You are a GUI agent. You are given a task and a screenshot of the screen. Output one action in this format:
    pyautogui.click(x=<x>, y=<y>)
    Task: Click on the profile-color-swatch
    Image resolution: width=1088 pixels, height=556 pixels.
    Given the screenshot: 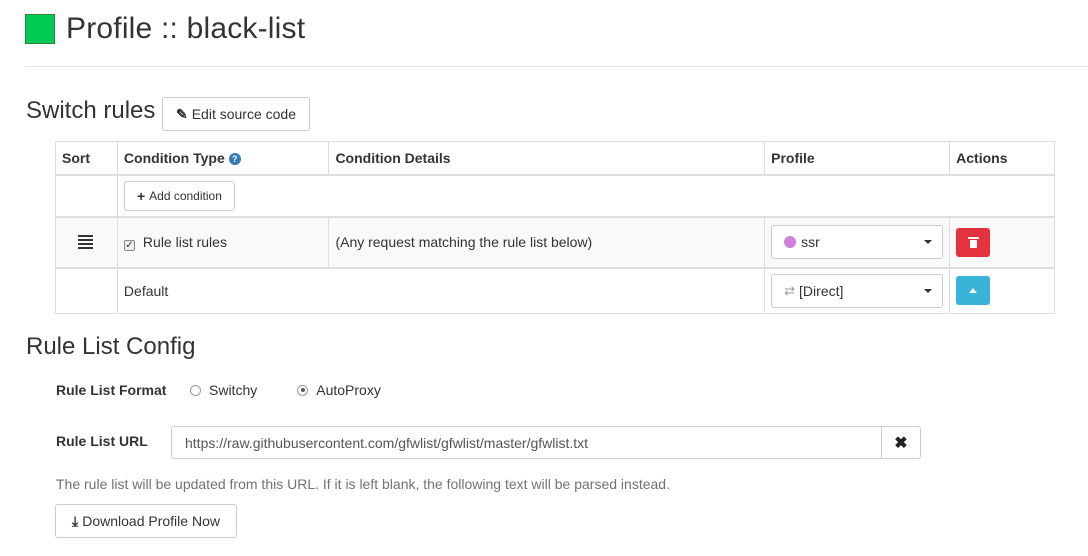 What is the action you would take?
    pyautogui.click(x=40, y=29)
    